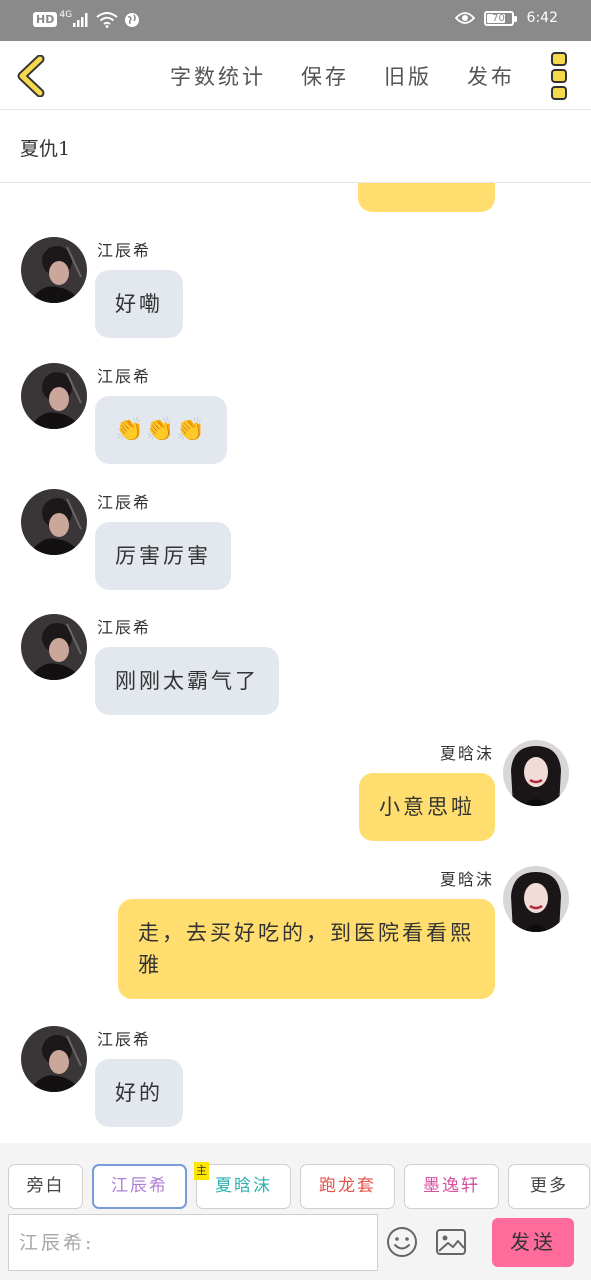 This screenshot has width=591, height=1280. I want to click on network-type: 4G, so click(66, 14).